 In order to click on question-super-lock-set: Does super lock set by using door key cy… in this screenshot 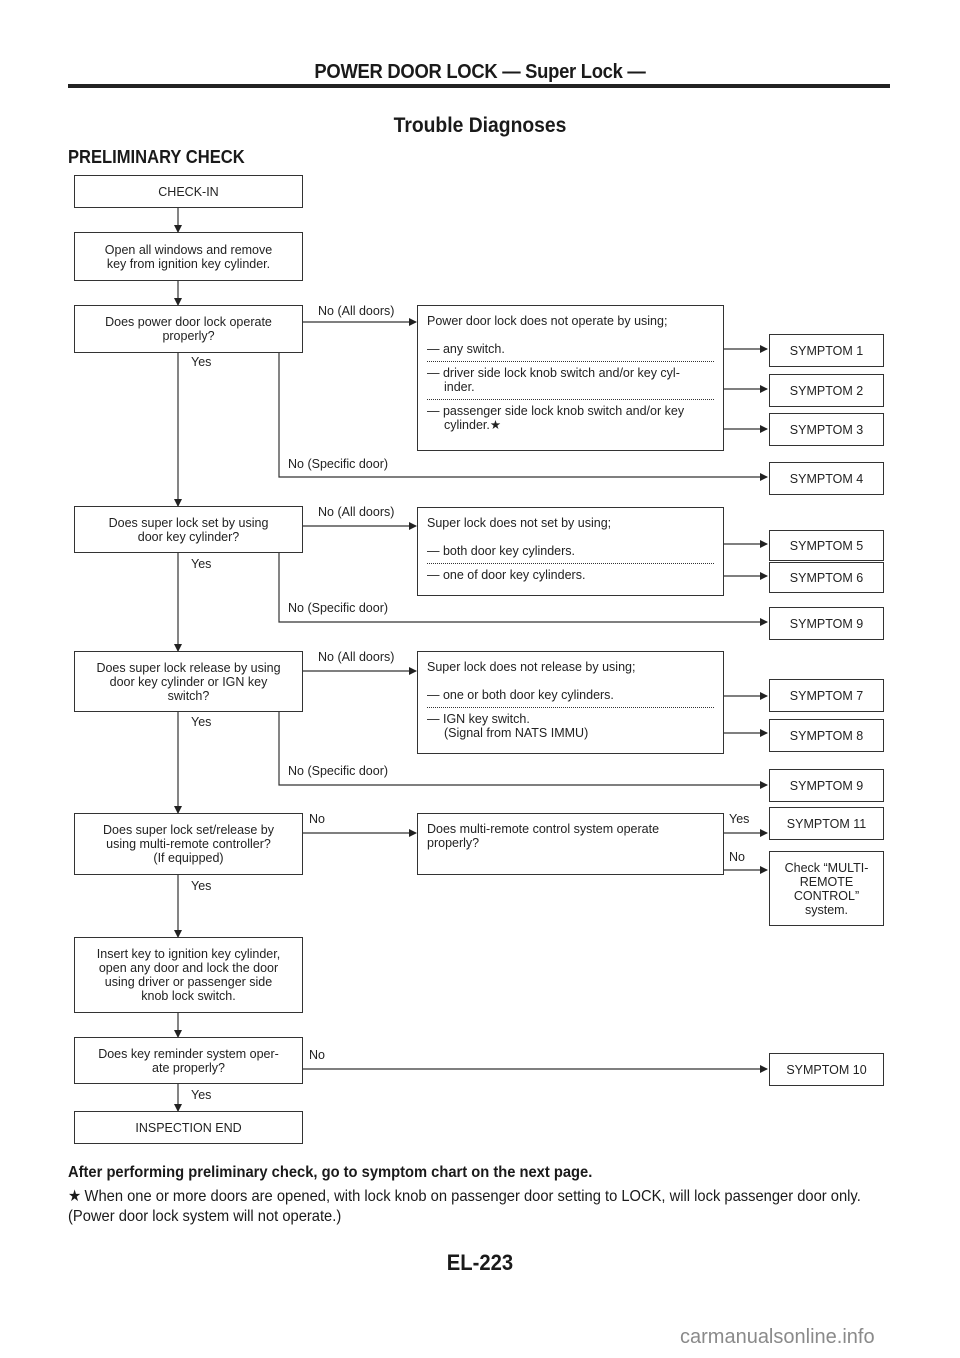, I will do `click(188, 529)`.